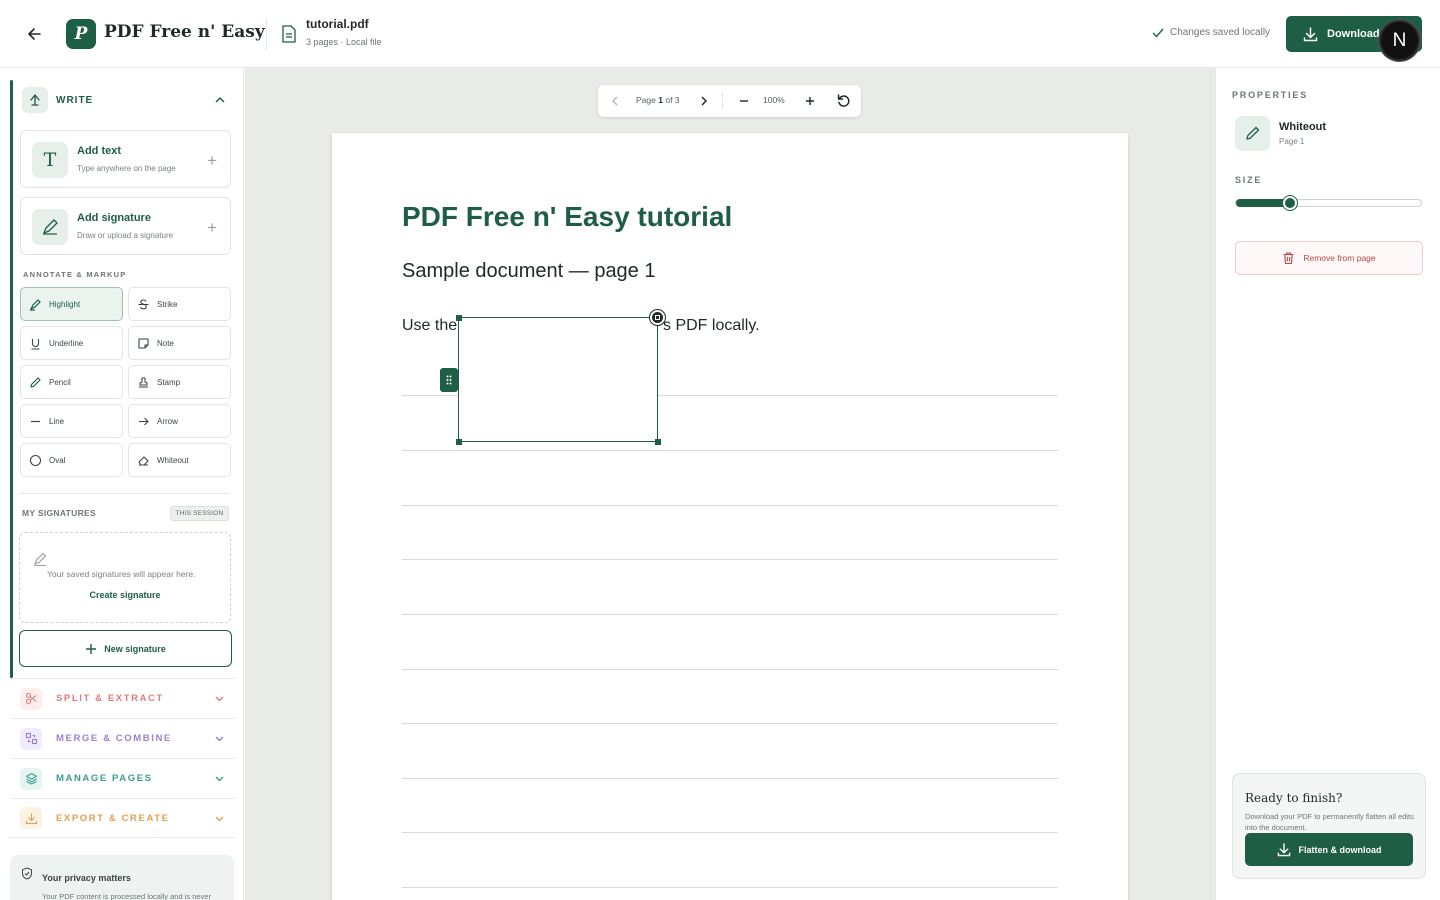 The width and height of the screenshot is (1440, 900). I want to click on active-section-indicator, so click(11, 379).